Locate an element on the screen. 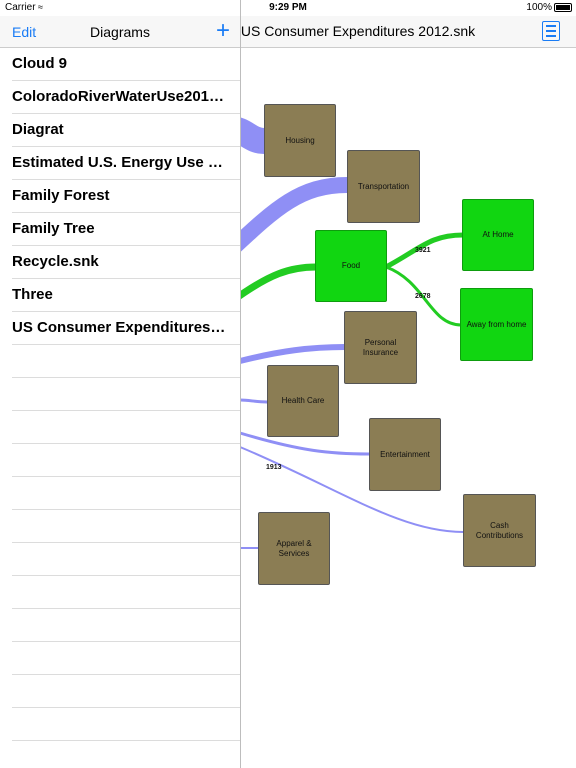 The height and width of the screenshot is (768, 576). flow-label-away: 2678 is located at coordinates (423, 296).